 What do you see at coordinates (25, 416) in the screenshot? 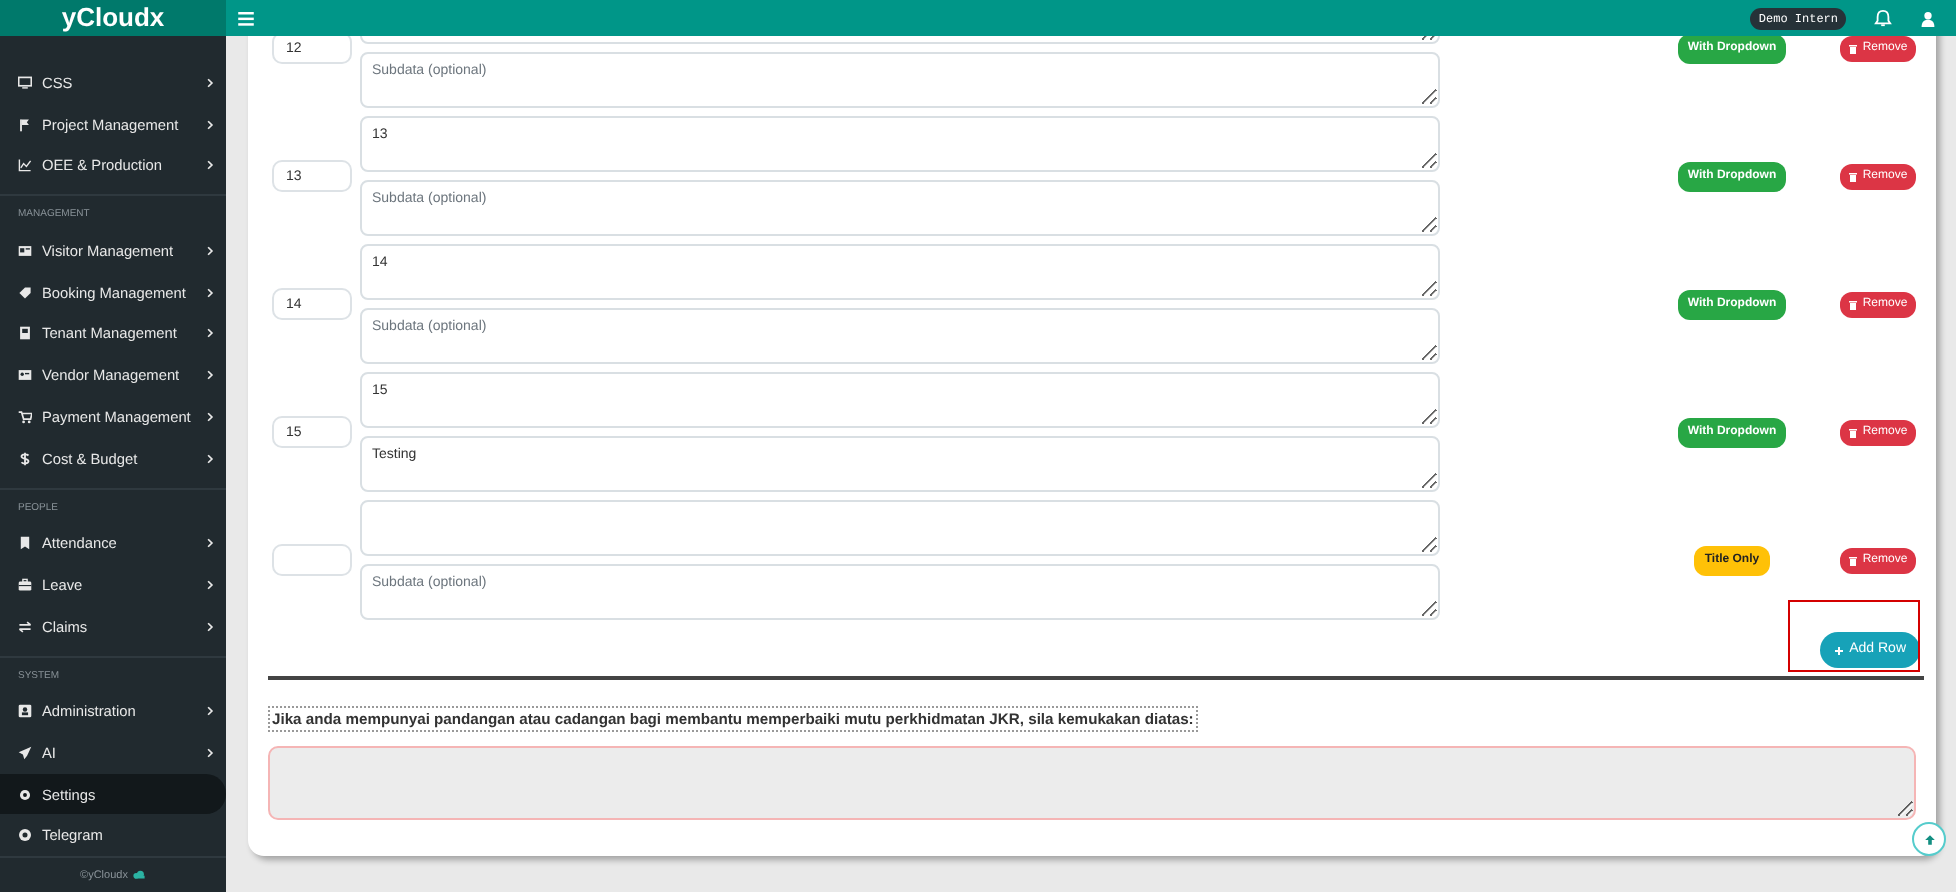
I see `cart-icon` at bounding box center [25, 416].